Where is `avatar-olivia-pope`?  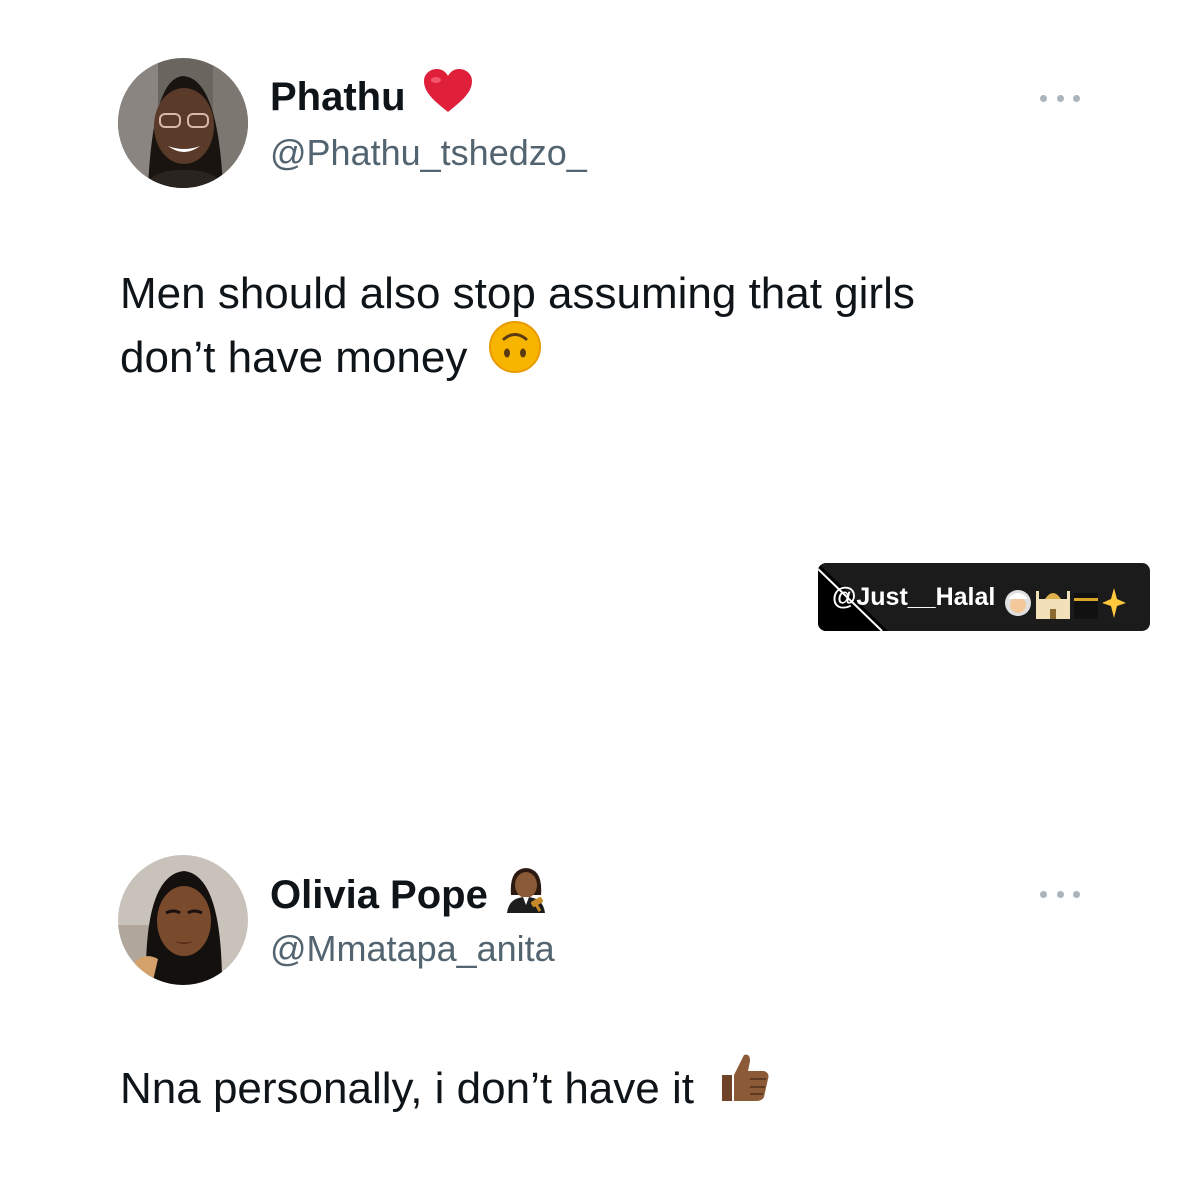
avatar-olivia-pope is located at coordinates (183, 920).